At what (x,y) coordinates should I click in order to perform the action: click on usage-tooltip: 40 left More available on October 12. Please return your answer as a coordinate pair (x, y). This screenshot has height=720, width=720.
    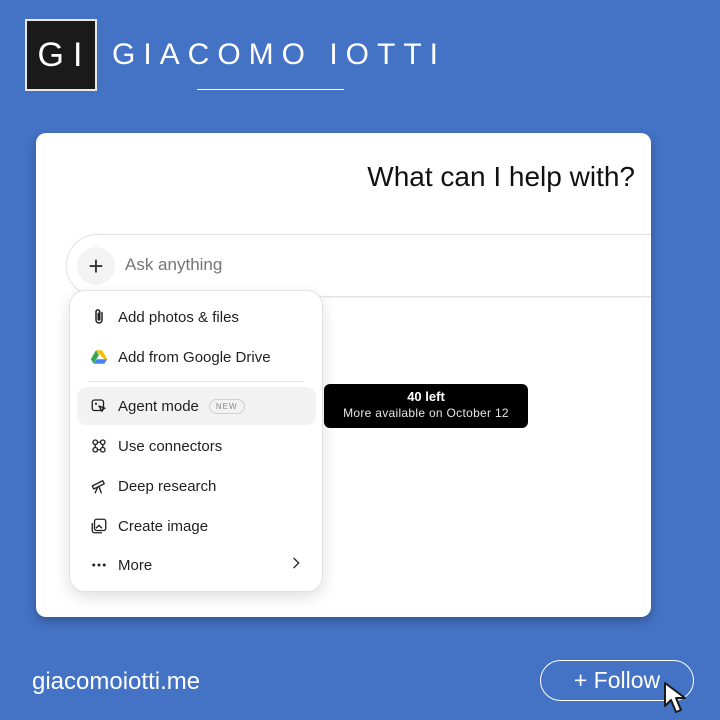
    Looking at the image, I should click on (426, 406).